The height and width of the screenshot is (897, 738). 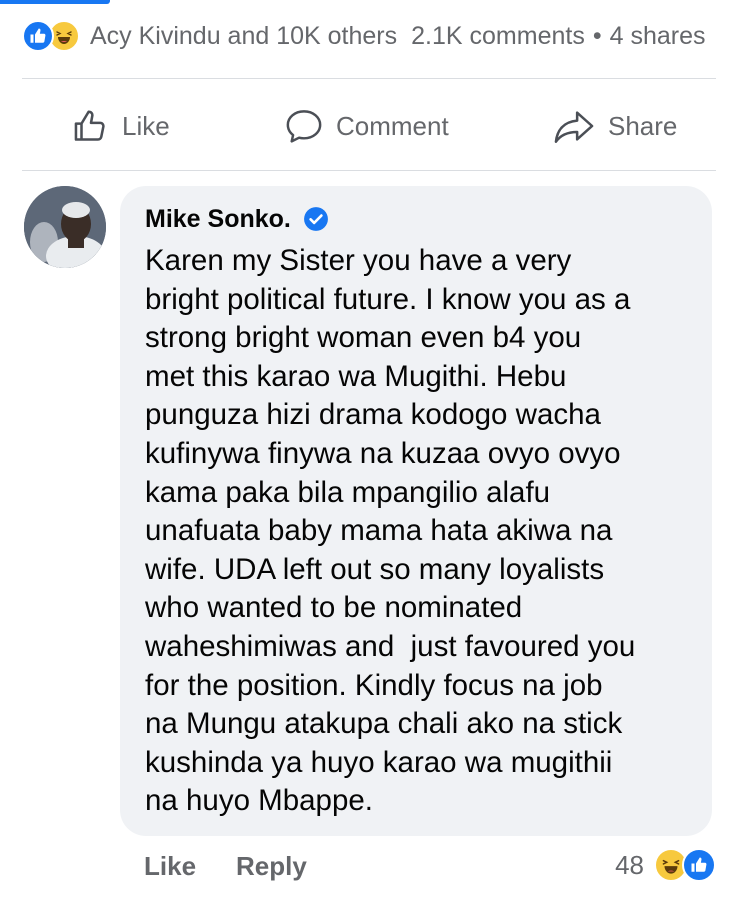 What do you see at coordinates (658, 36) in the screenshot?
I see `shares-count: 4 shares` at bounding box center [658, 36].